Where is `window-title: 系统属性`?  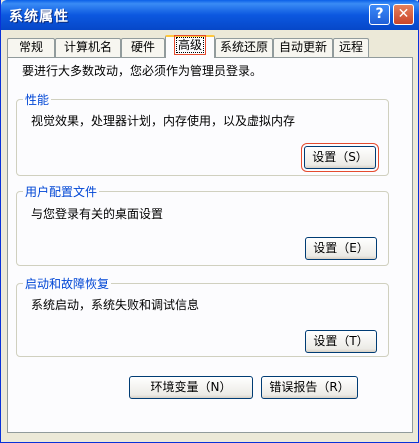 window-title: 系统属性 is located at coordinates (39, 17).